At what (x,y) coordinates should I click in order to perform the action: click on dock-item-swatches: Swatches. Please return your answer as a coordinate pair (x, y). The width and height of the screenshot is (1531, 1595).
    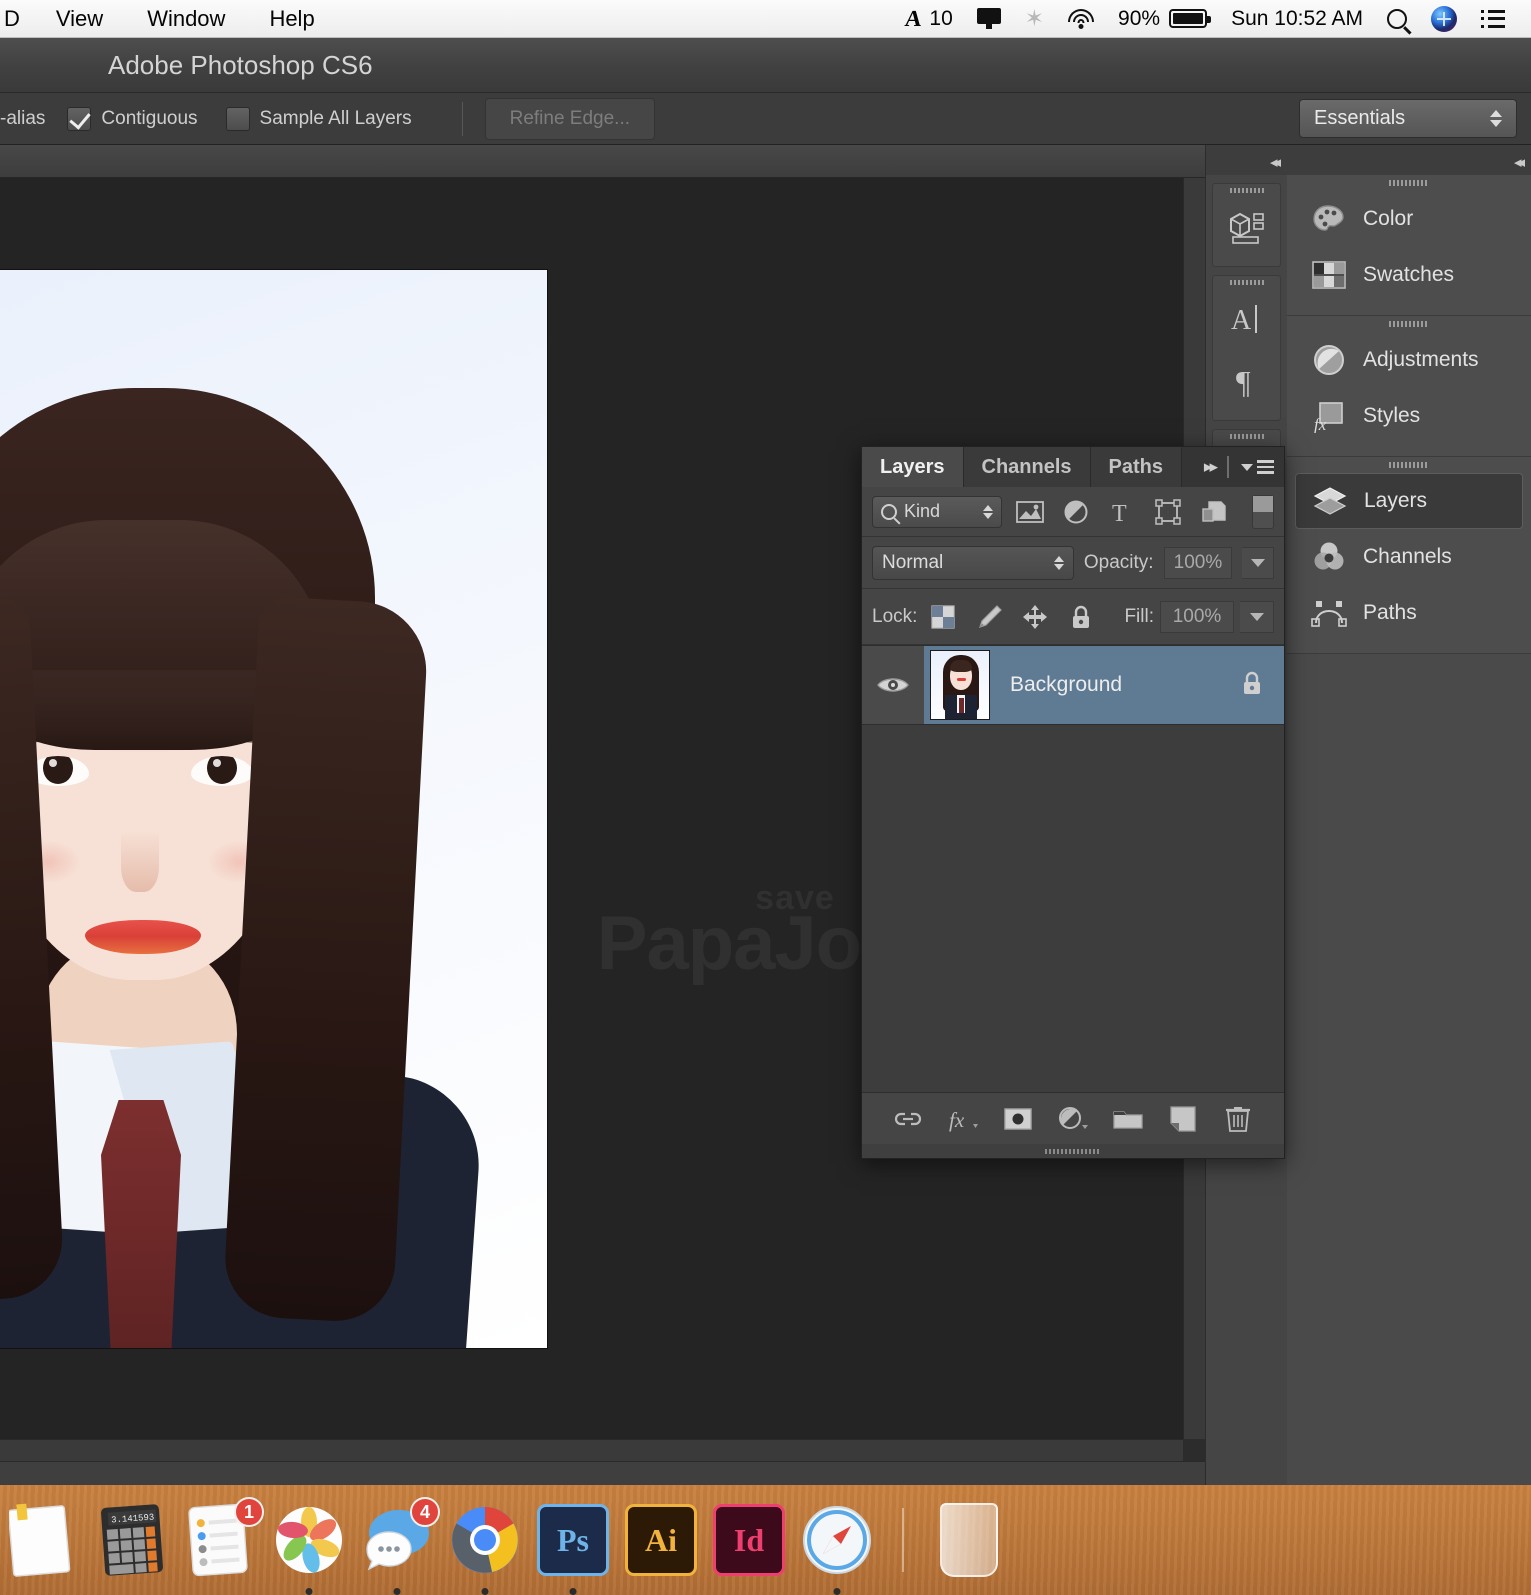
    Looking at the image, I should click on (1409, 275).